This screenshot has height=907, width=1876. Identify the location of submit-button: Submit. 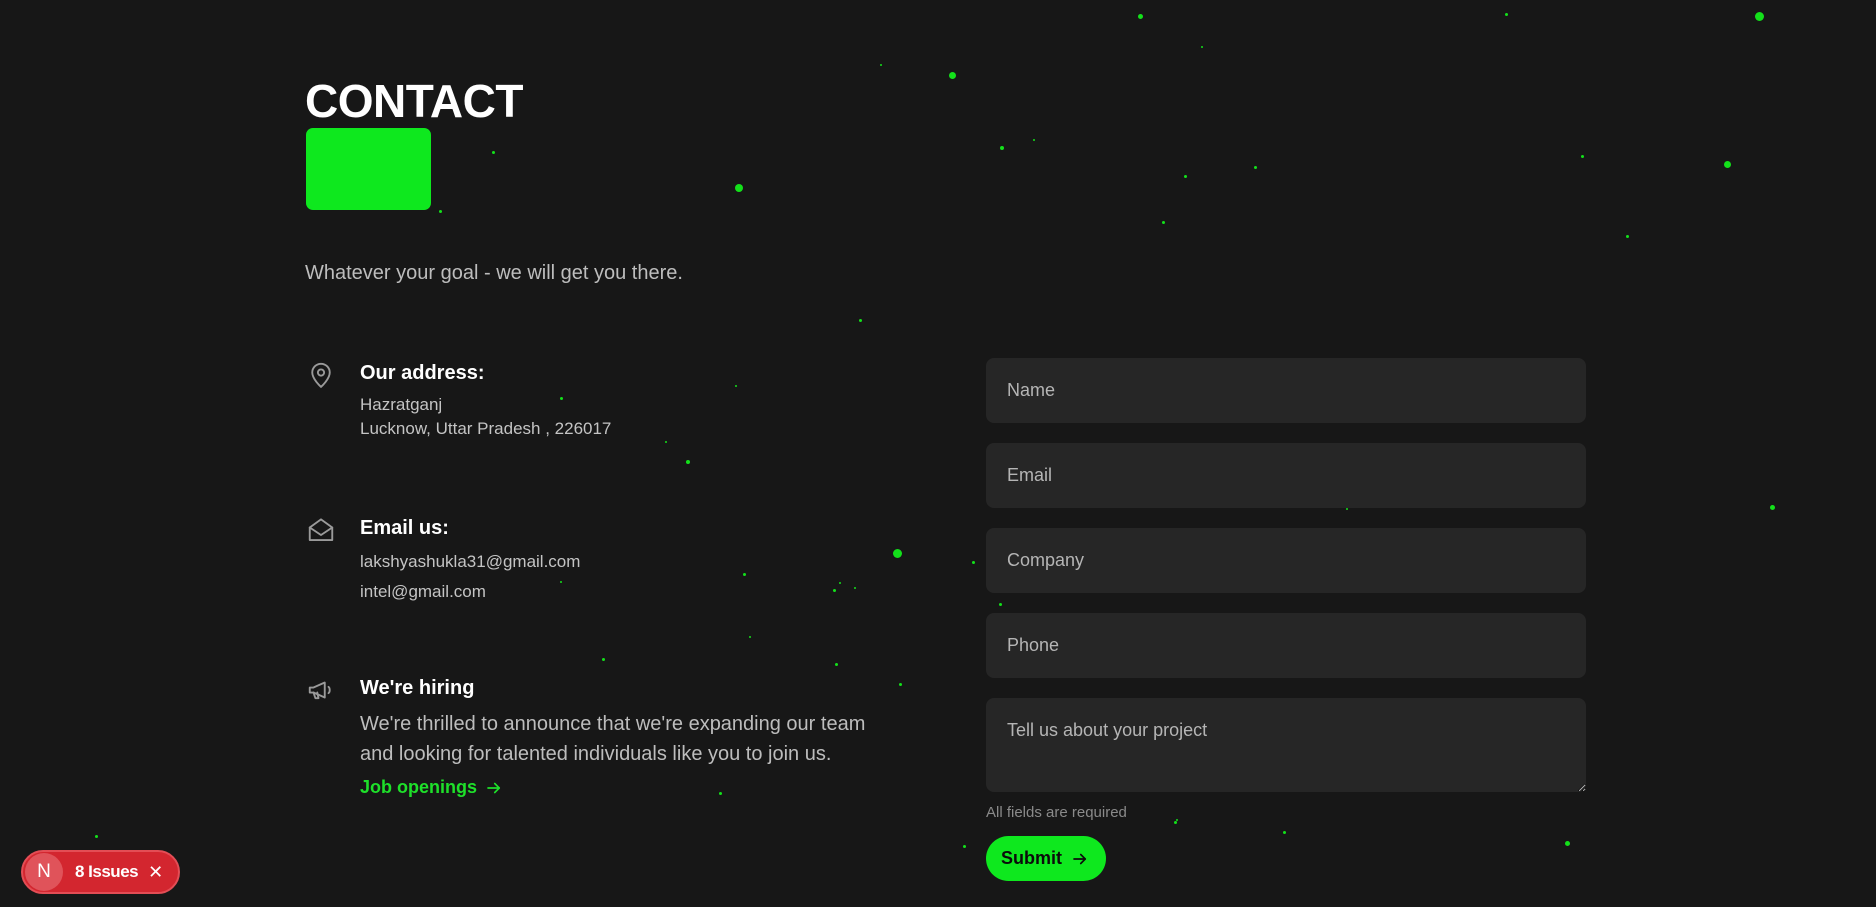
(1046, 858).